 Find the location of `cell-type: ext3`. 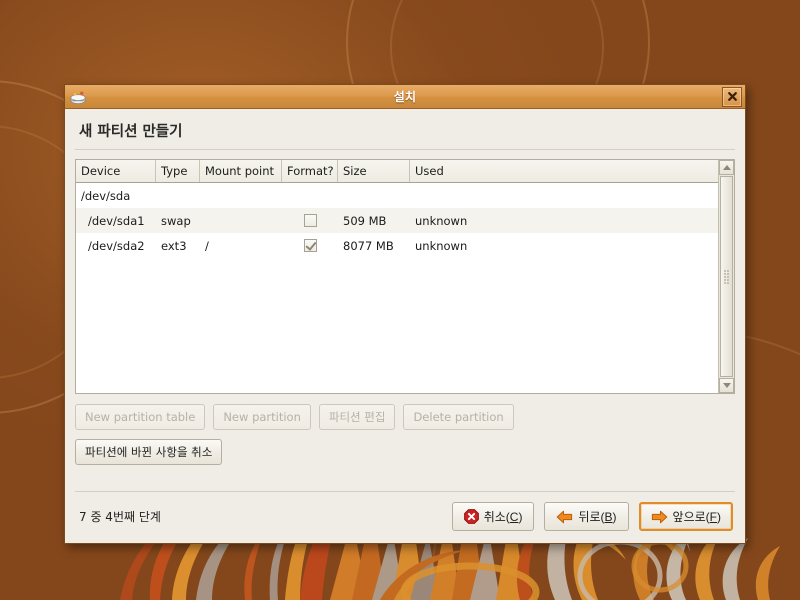

cell-type: ext3 is located at coordinates (174, 245).